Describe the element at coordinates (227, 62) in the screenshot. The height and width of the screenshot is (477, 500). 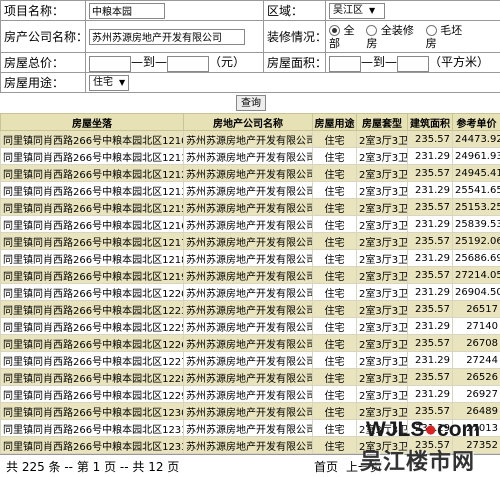
I see `price-unit: （元）` at that location.